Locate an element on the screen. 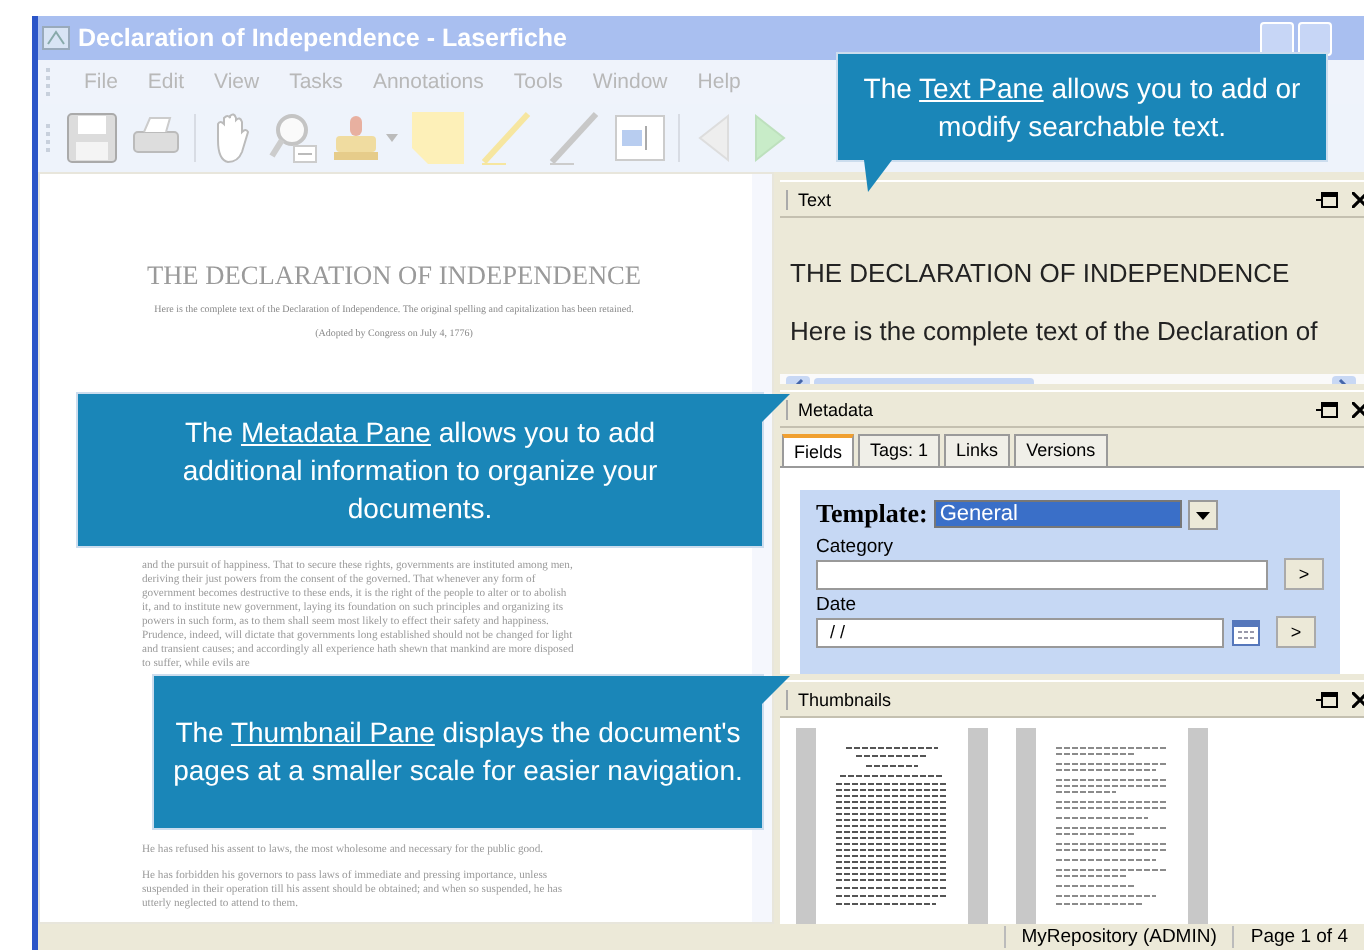 The image size is (1364, 950). tab: Fields is located at coordinates (818, 450).